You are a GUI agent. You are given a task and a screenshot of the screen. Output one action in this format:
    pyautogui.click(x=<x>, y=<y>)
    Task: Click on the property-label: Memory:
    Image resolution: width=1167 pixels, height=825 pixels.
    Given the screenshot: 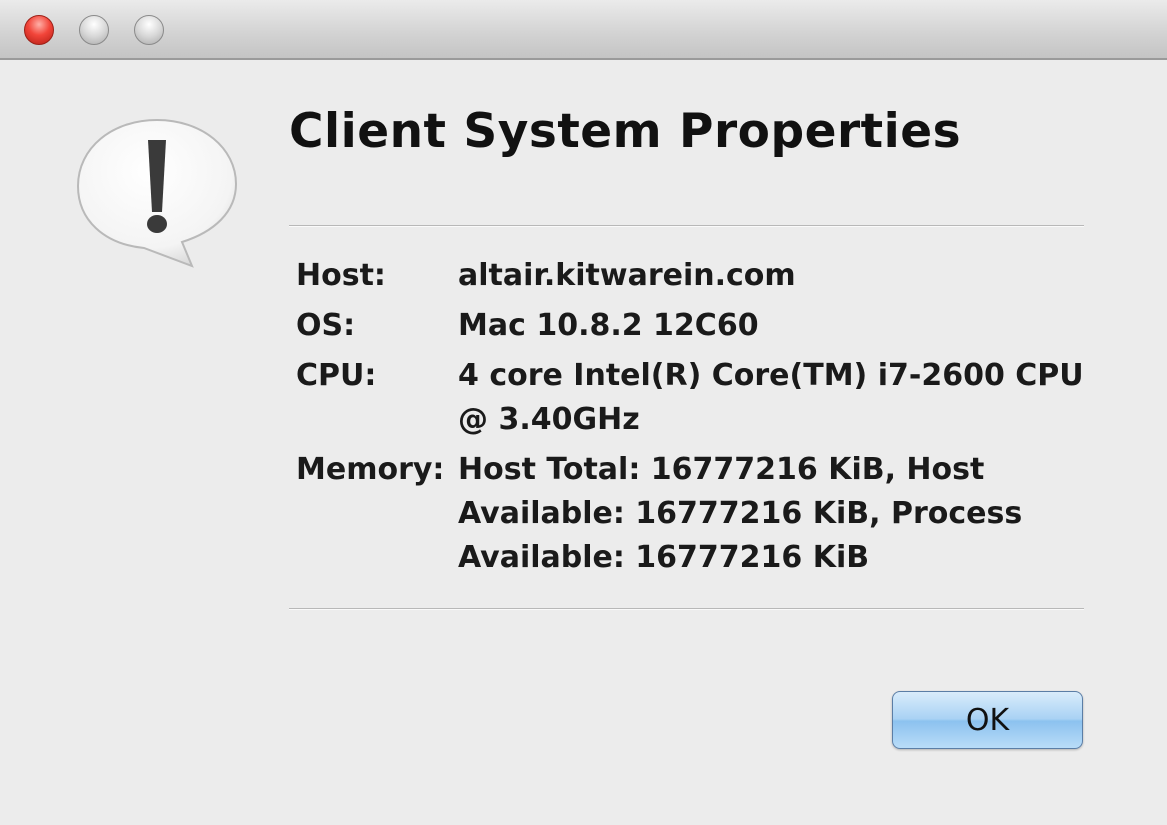 What is the action you would take?
    pyautogui.click(x=370, y=469)
    